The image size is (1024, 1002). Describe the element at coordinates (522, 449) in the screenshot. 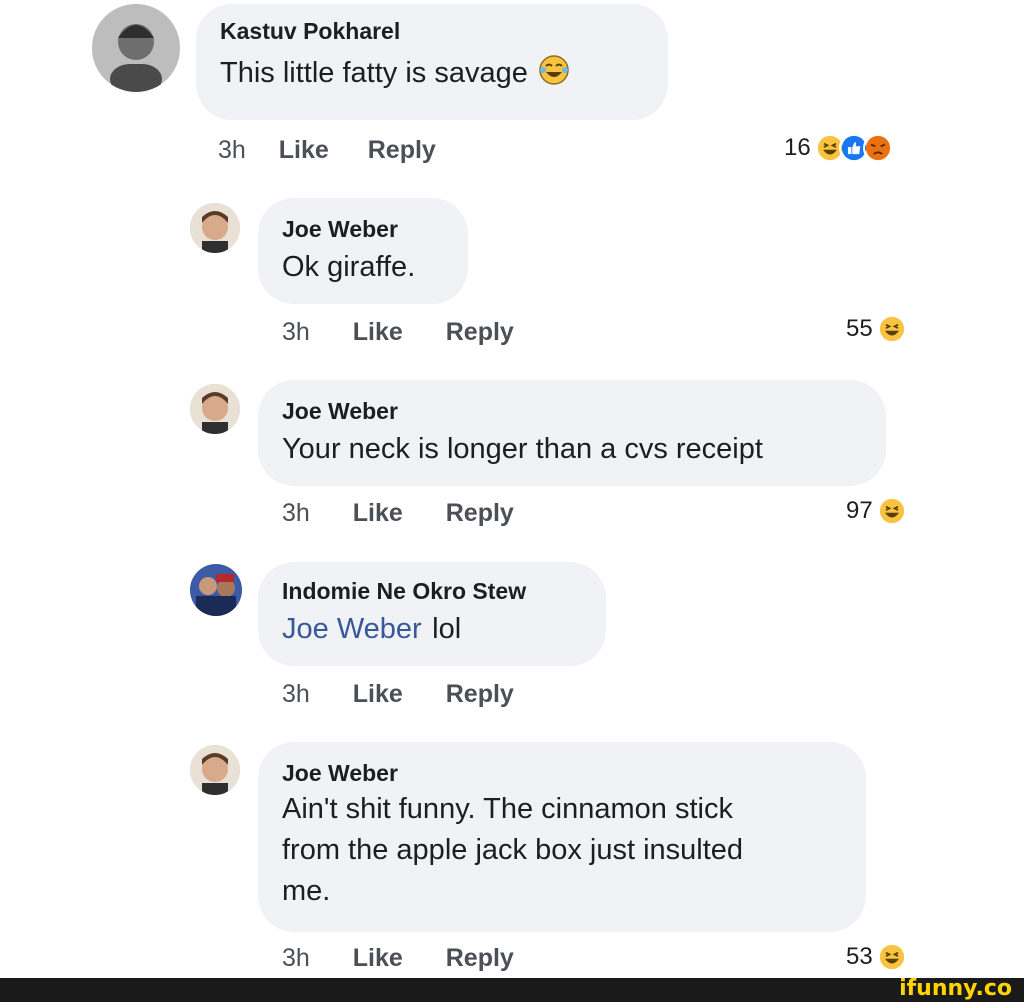

I see `comment-text: Your neck is longer than a cvs receipt` at that location.